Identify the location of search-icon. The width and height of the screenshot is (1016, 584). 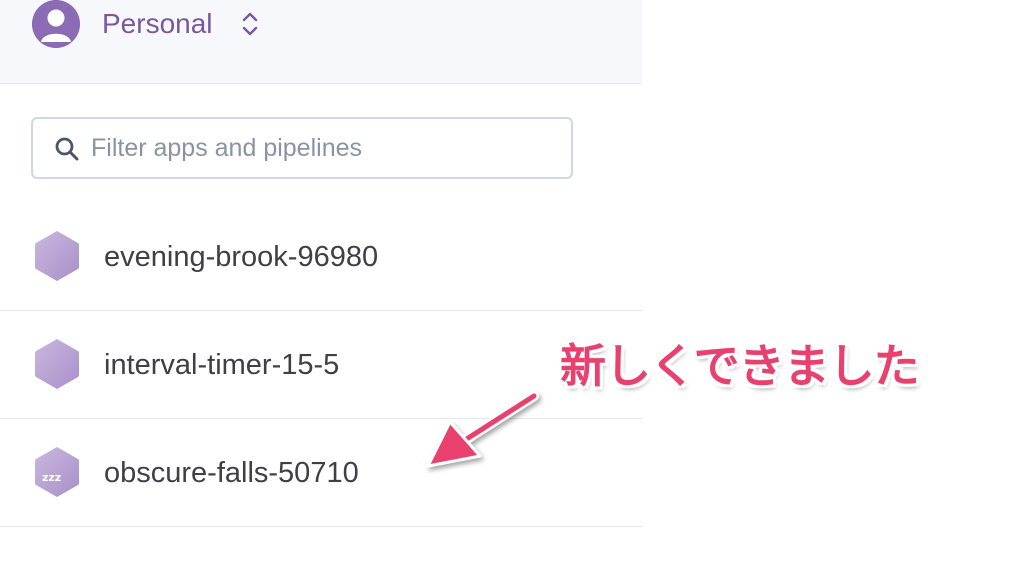
(67, 149).